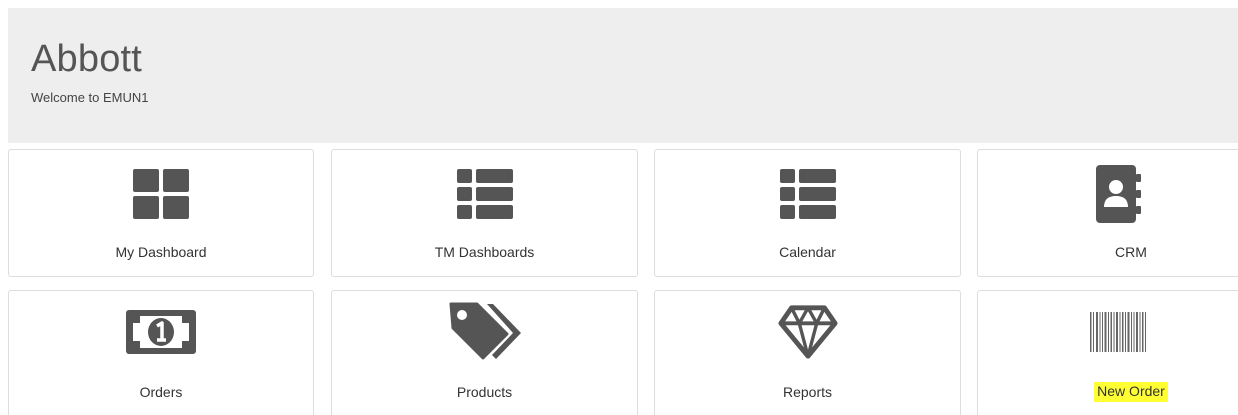 The image size is (1238, 415). I want to click on tags-icon, so click(485, 331).